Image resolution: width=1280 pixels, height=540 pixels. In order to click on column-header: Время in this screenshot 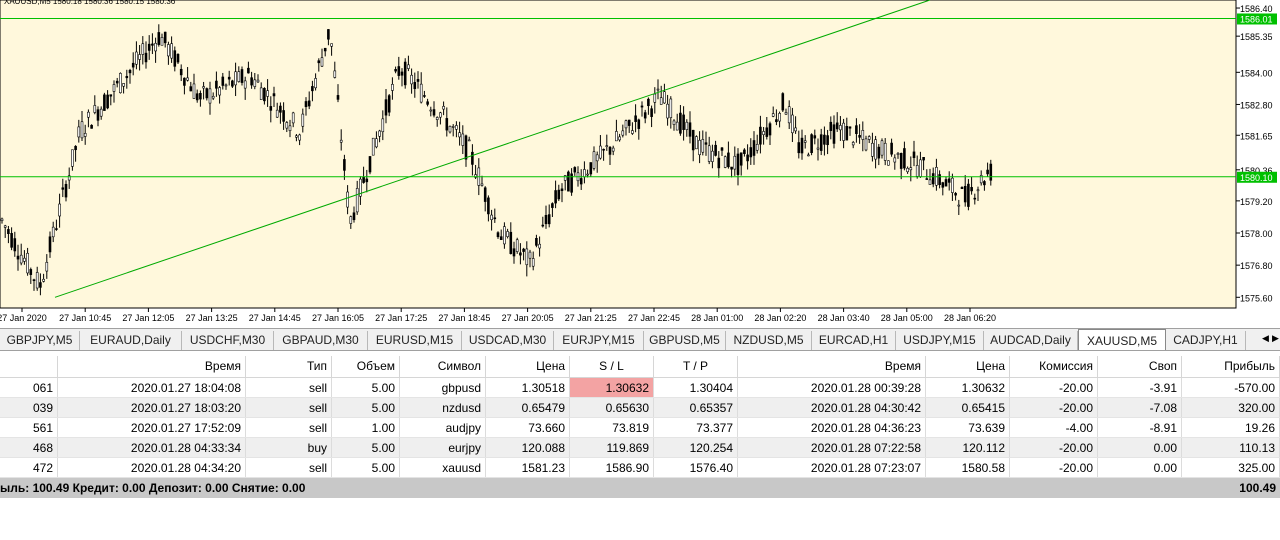, I will do `click(832, 366)`.